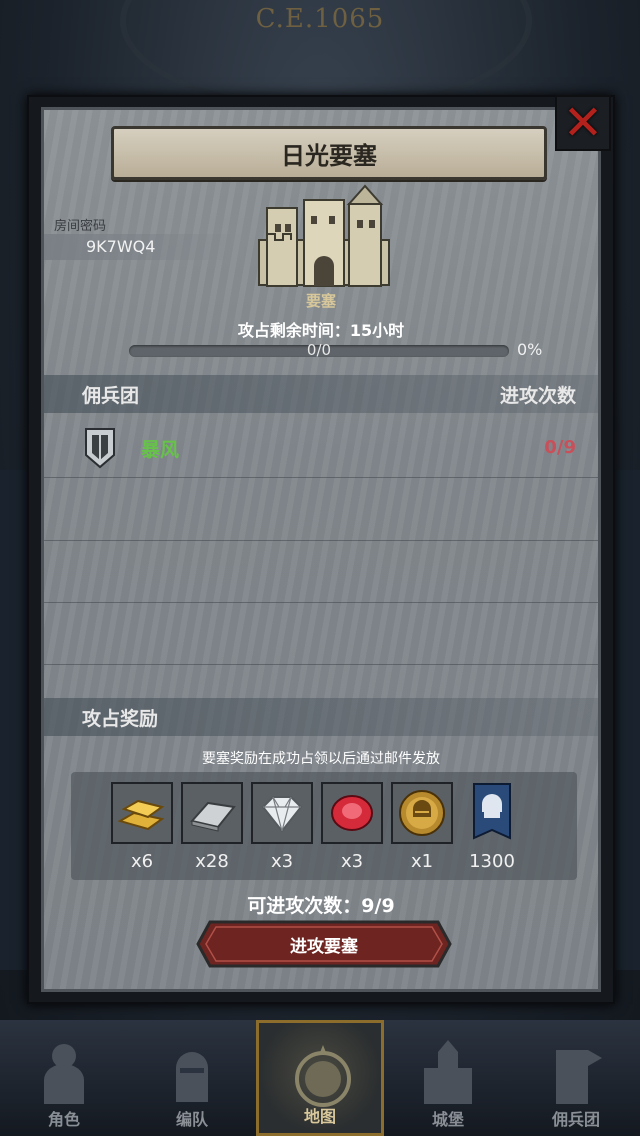  Describe the element at coordinates (111, 396) in the screenshot. I see `mercenary-header-label: 佣兵团` at that location.